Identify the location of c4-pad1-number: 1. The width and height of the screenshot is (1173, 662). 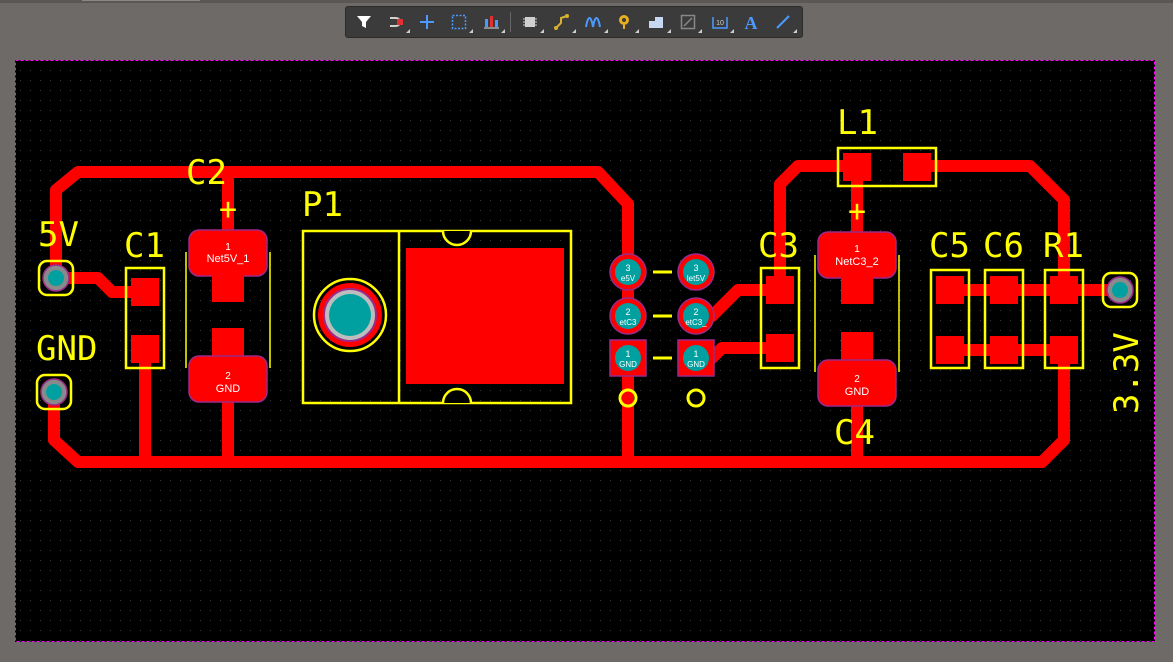
(857, 249).